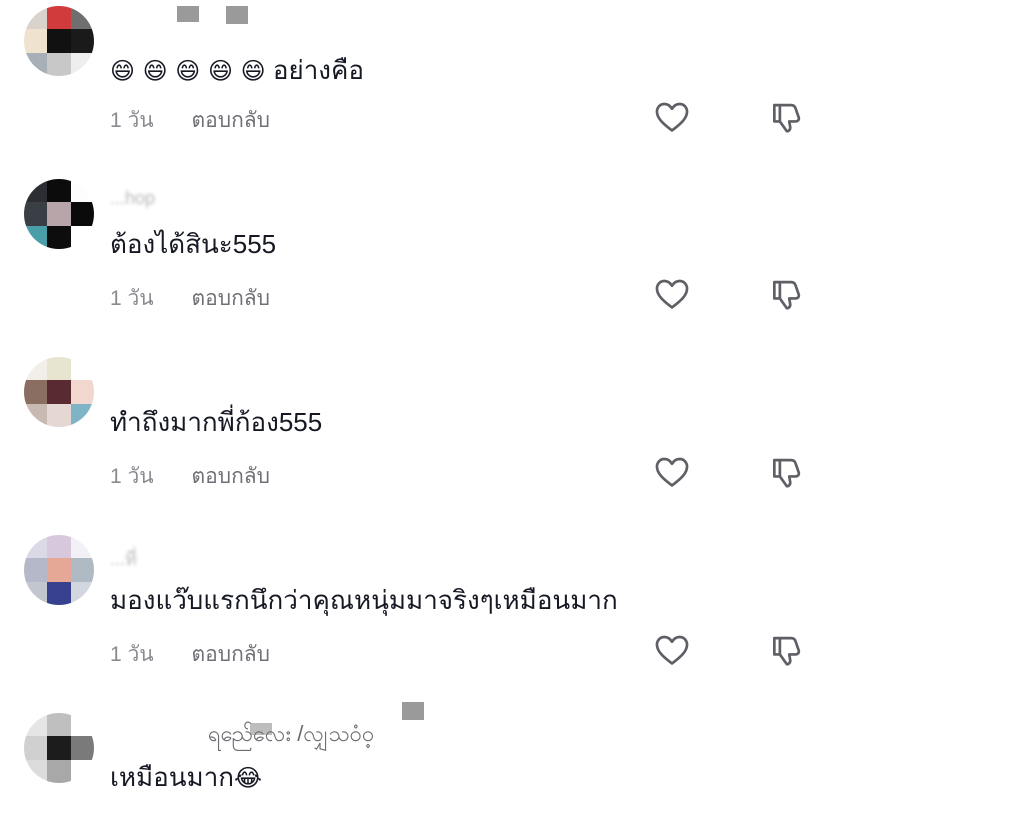  I want to click on comment-text: 😄 😄 😄 😄 😄 อย่างคือ, so click(237, 70).